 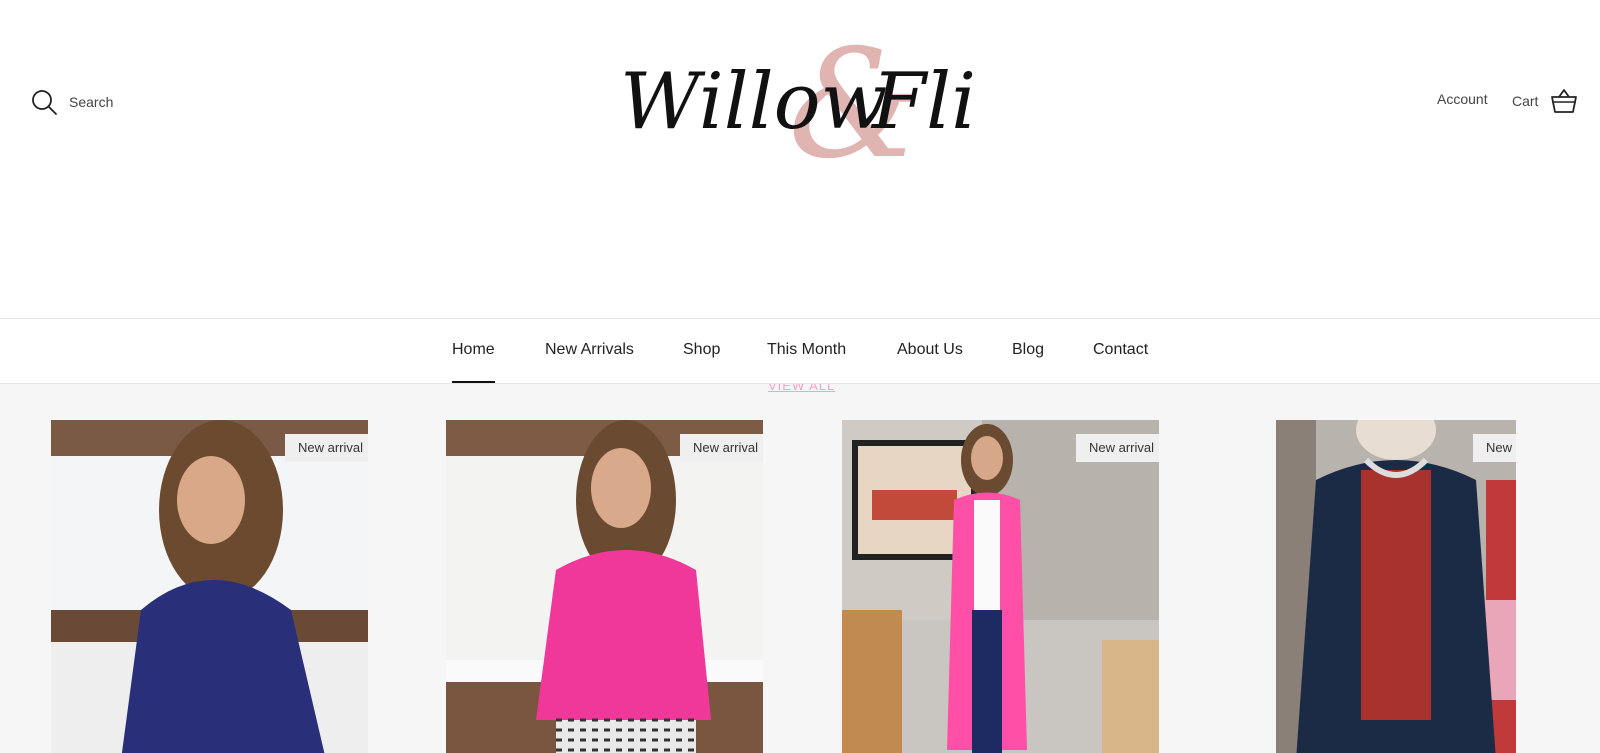 What do you see at coordinates (1564, 101) in the screenshot?
I see `basket-icon` at bounding box center [1564, 101].